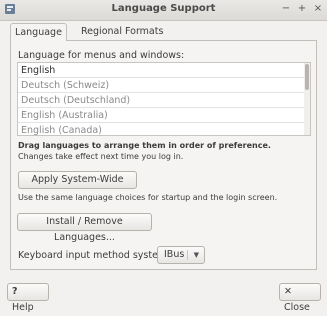 The height and width of the screenshot is (316, 327). Describe the element at coordinates (196, 255) in the screenshot. I see `chevron-down-icon: ▼` at that location.